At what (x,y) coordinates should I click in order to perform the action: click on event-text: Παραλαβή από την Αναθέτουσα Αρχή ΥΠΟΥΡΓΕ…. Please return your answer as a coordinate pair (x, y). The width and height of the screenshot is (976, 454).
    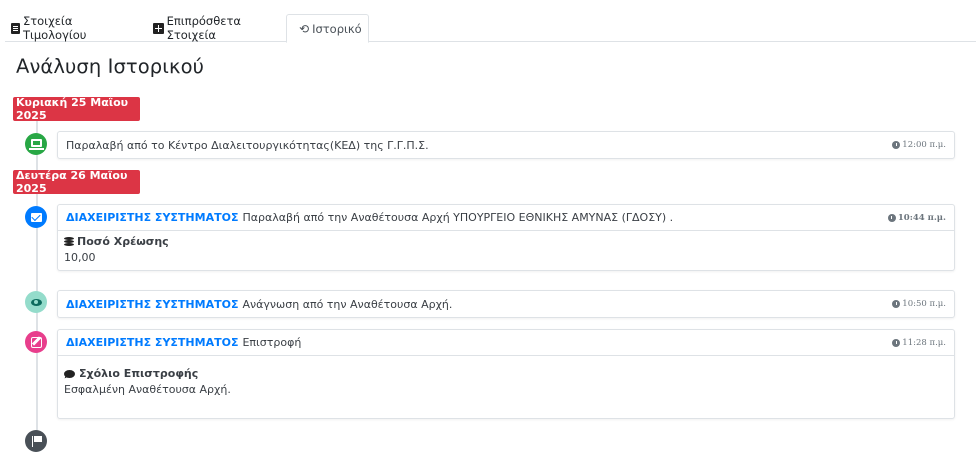
    Looking at the image, I should click on (458, 217).